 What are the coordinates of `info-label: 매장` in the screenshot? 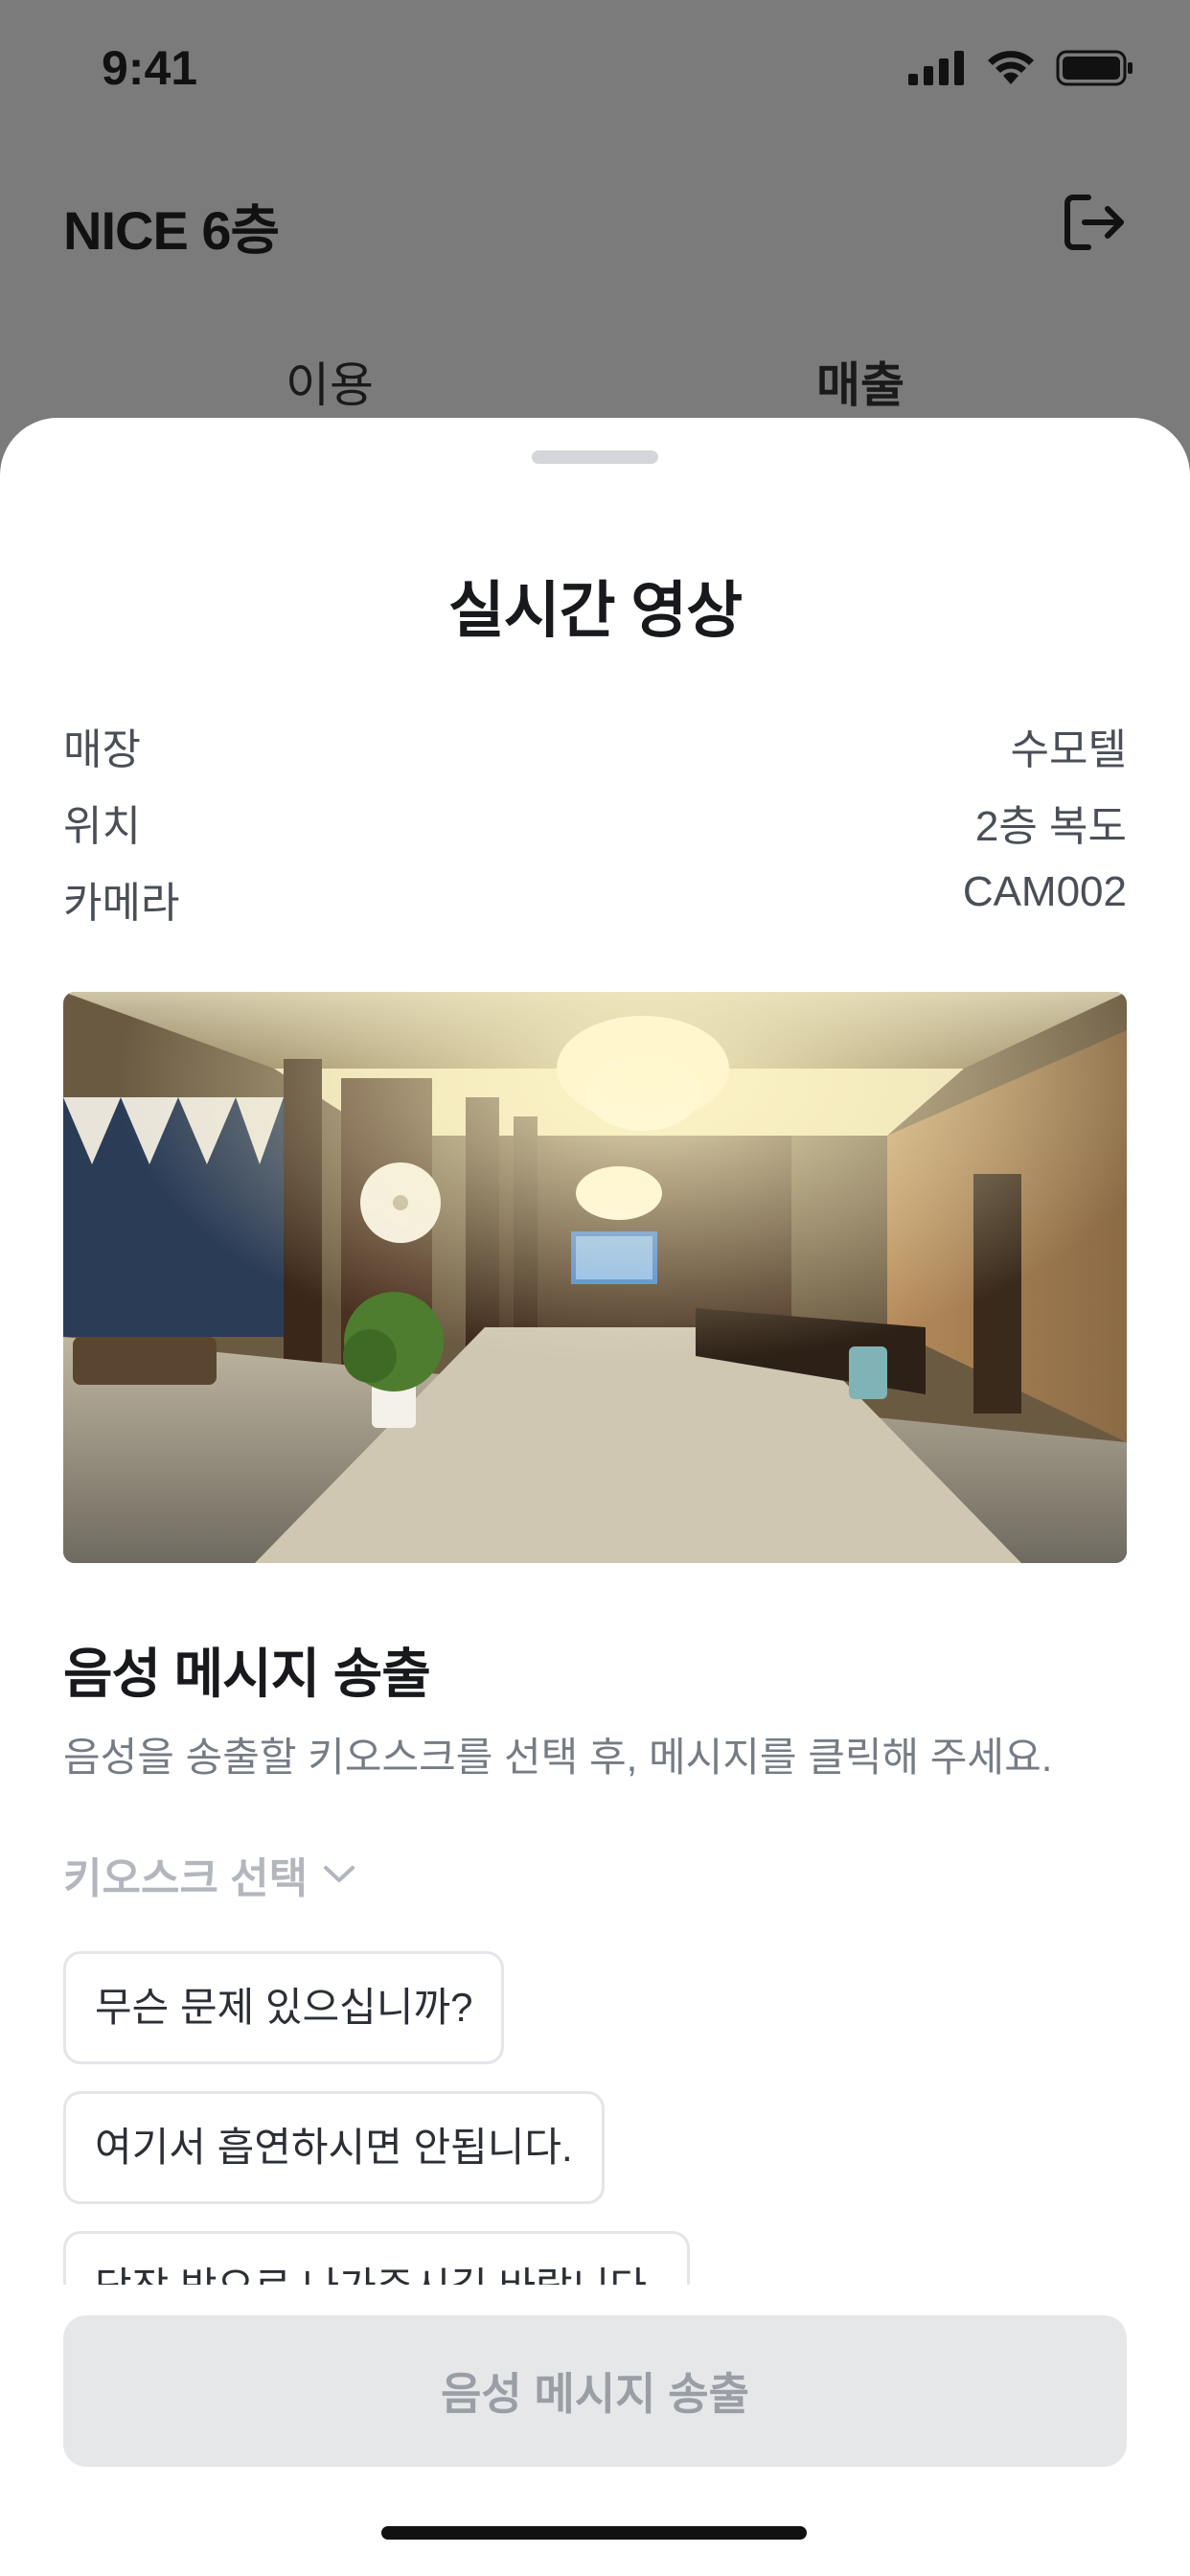 It's located at (102, 749).